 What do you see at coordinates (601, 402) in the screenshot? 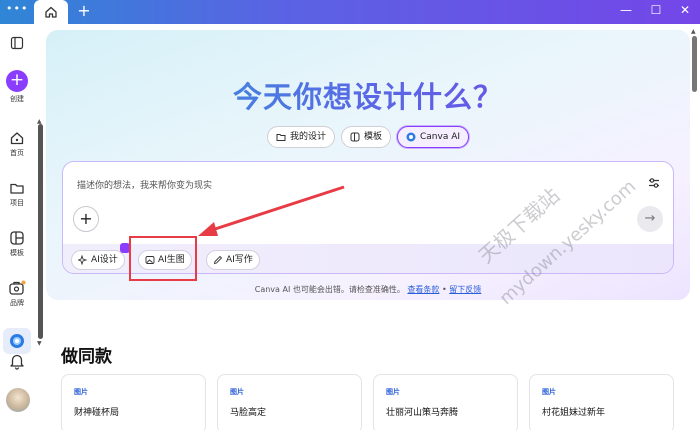
I see `template-card: 图片 村花姐妹过新年` at bounding box center [601, 402].